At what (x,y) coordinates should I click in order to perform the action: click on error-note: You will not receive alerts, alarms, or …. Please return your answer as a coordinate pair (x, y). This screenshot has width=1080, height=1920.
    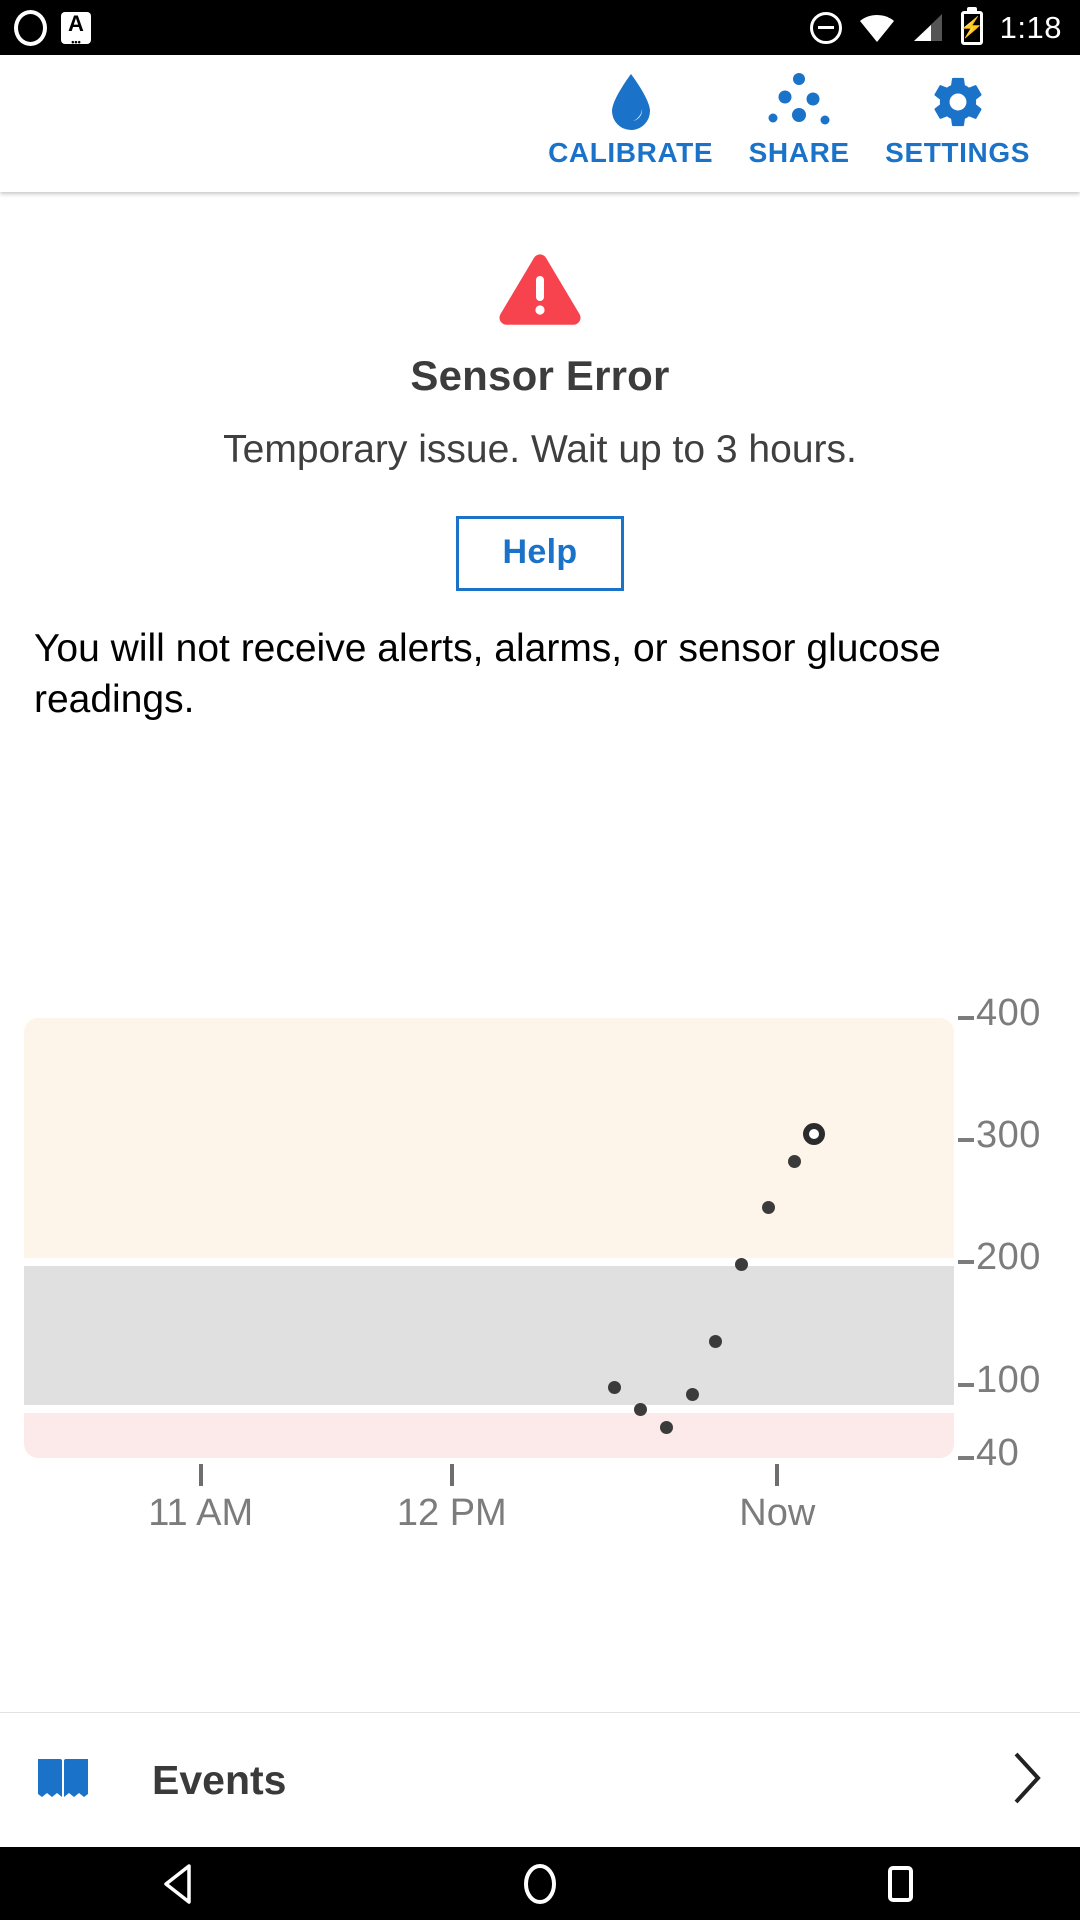
    Looking at the image, I should click on (487, 674).